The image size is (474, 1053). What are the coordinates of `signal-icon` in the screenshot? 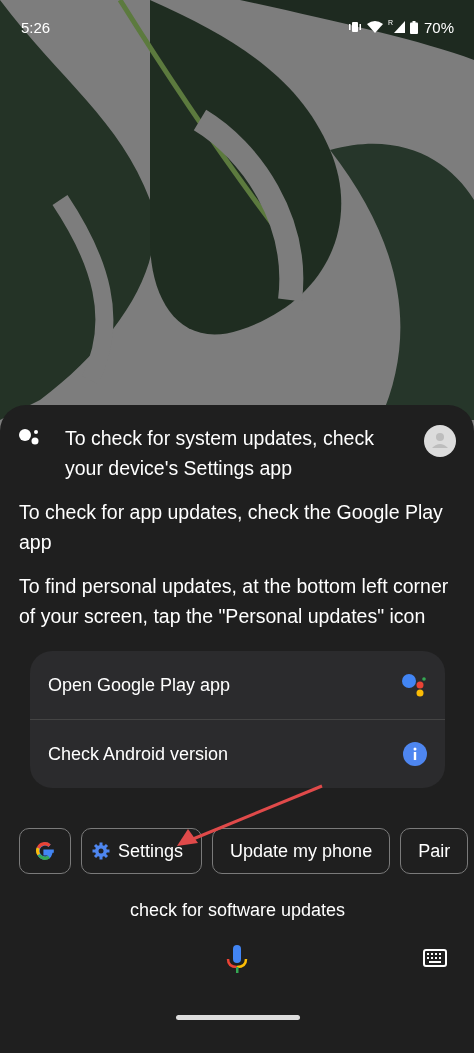 It's located at (399, 27).